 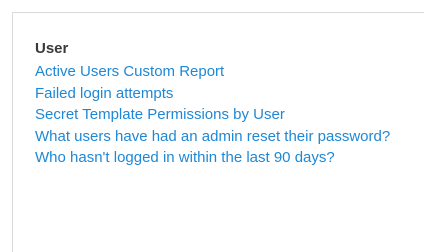 I want to click on report-link-active-users: Active Users Custom Report, so click(x=225, y=72).